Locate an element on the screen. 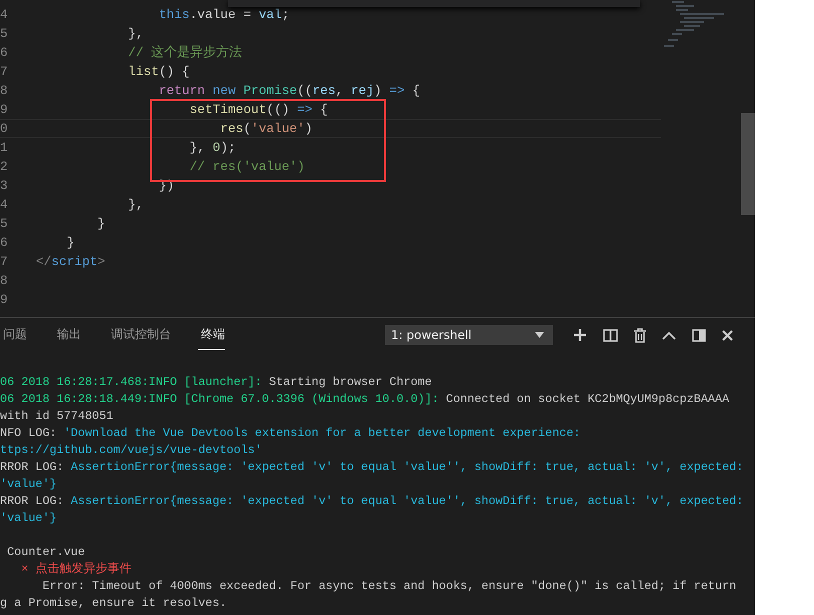 The image size is (814, 615). terminal-line: 06 2018 16:28:18.449:INFO [Chrome 67.0.3396 (Windows 10.0.0)]: Connected on socket KC2bMQyUM9p8cpzBAAAA is located at coordinates (365, 399).